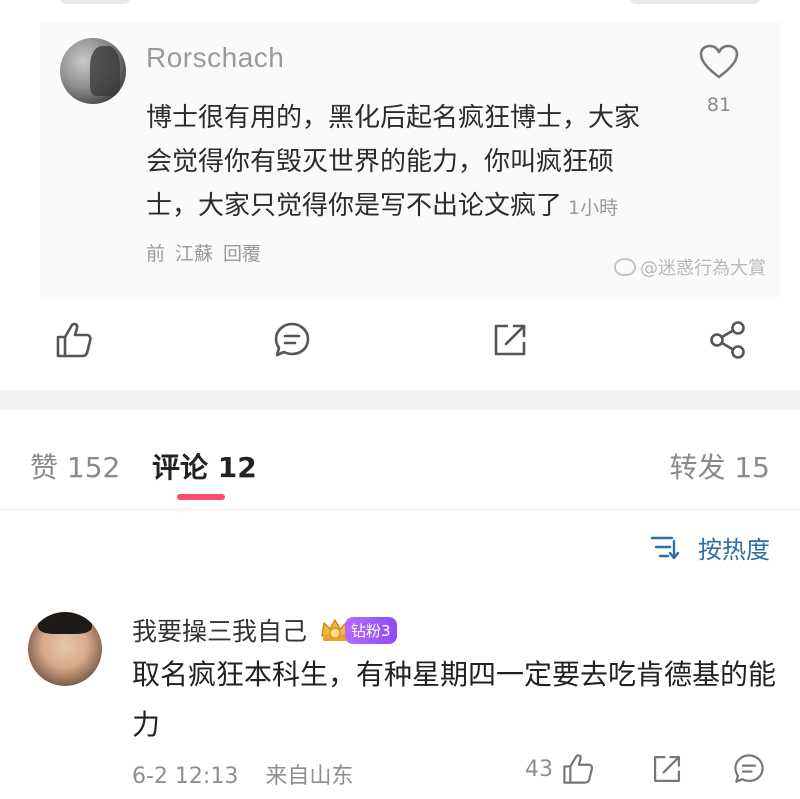 The image size is (800, 799). I want to click on tab-bar: 赞 152 评论 12 转发 15, so click(400, 460).